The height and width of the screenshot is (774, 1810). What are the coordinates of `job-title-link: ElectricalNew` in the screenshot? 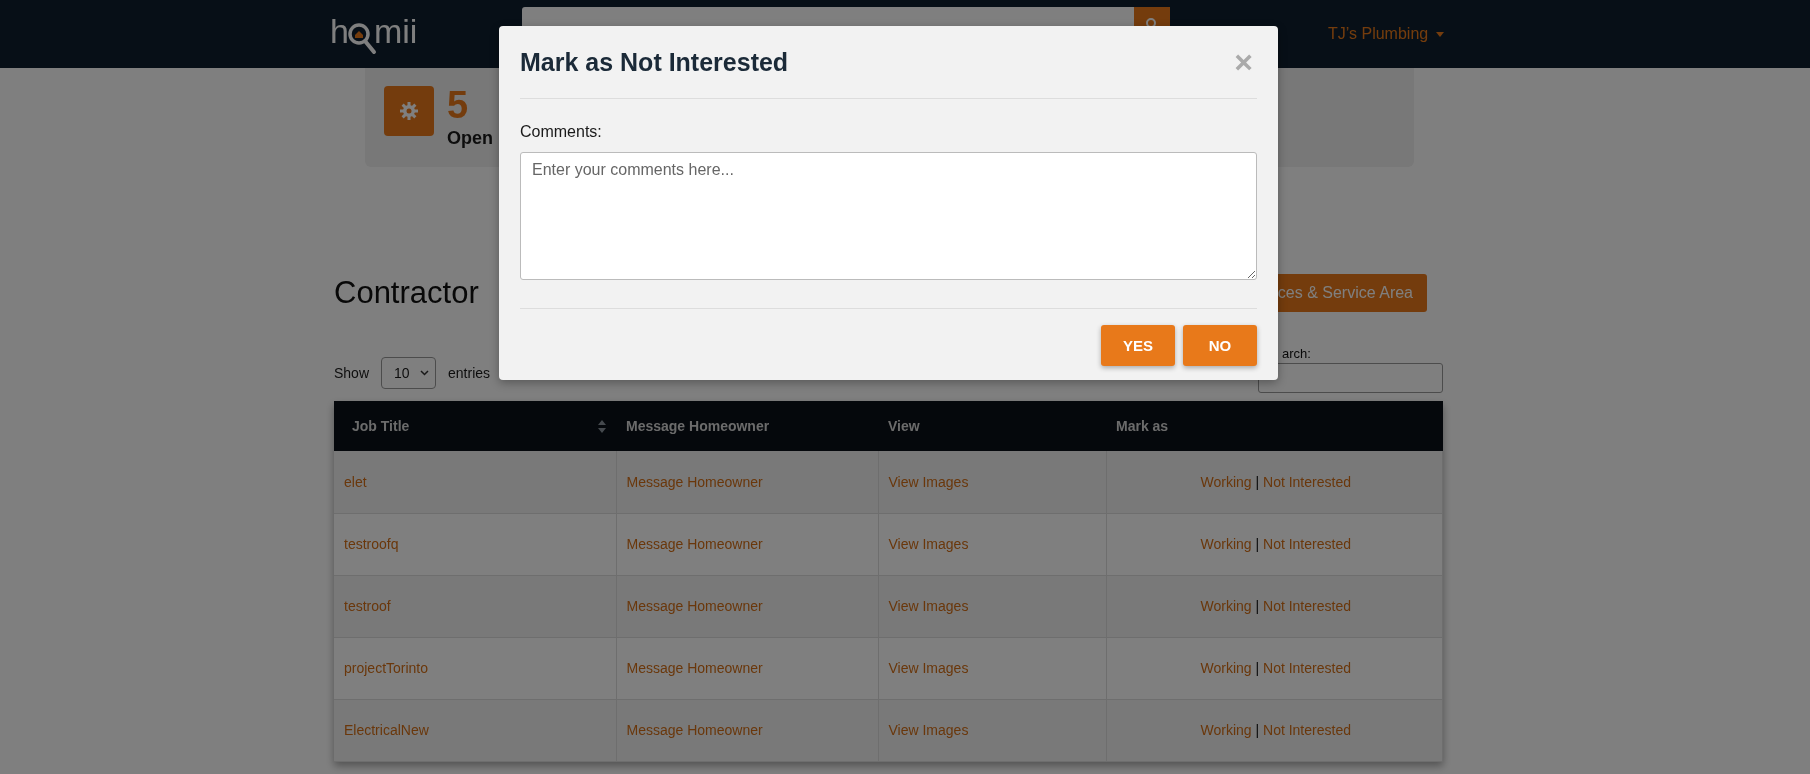 It's located at (386, 730).